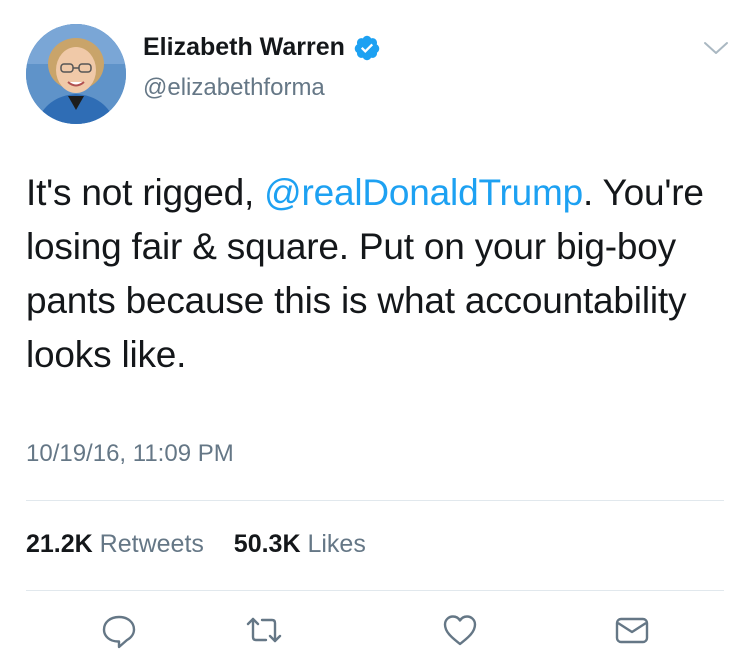  I want to click on tweet-text-intro: It's not rigged,, so click(145, 192).